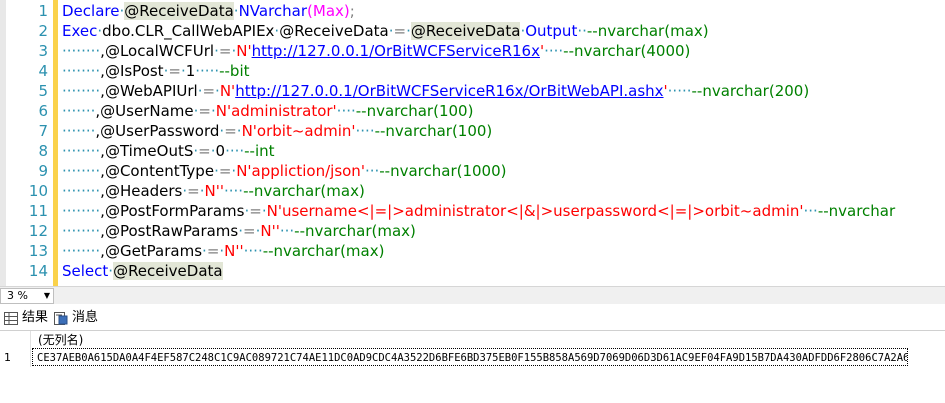 The image size is (945, 403). What do you see at coordinates (38, 251) in the screenshot?
I see `line-number: 13` at bounding box center [38, 251].